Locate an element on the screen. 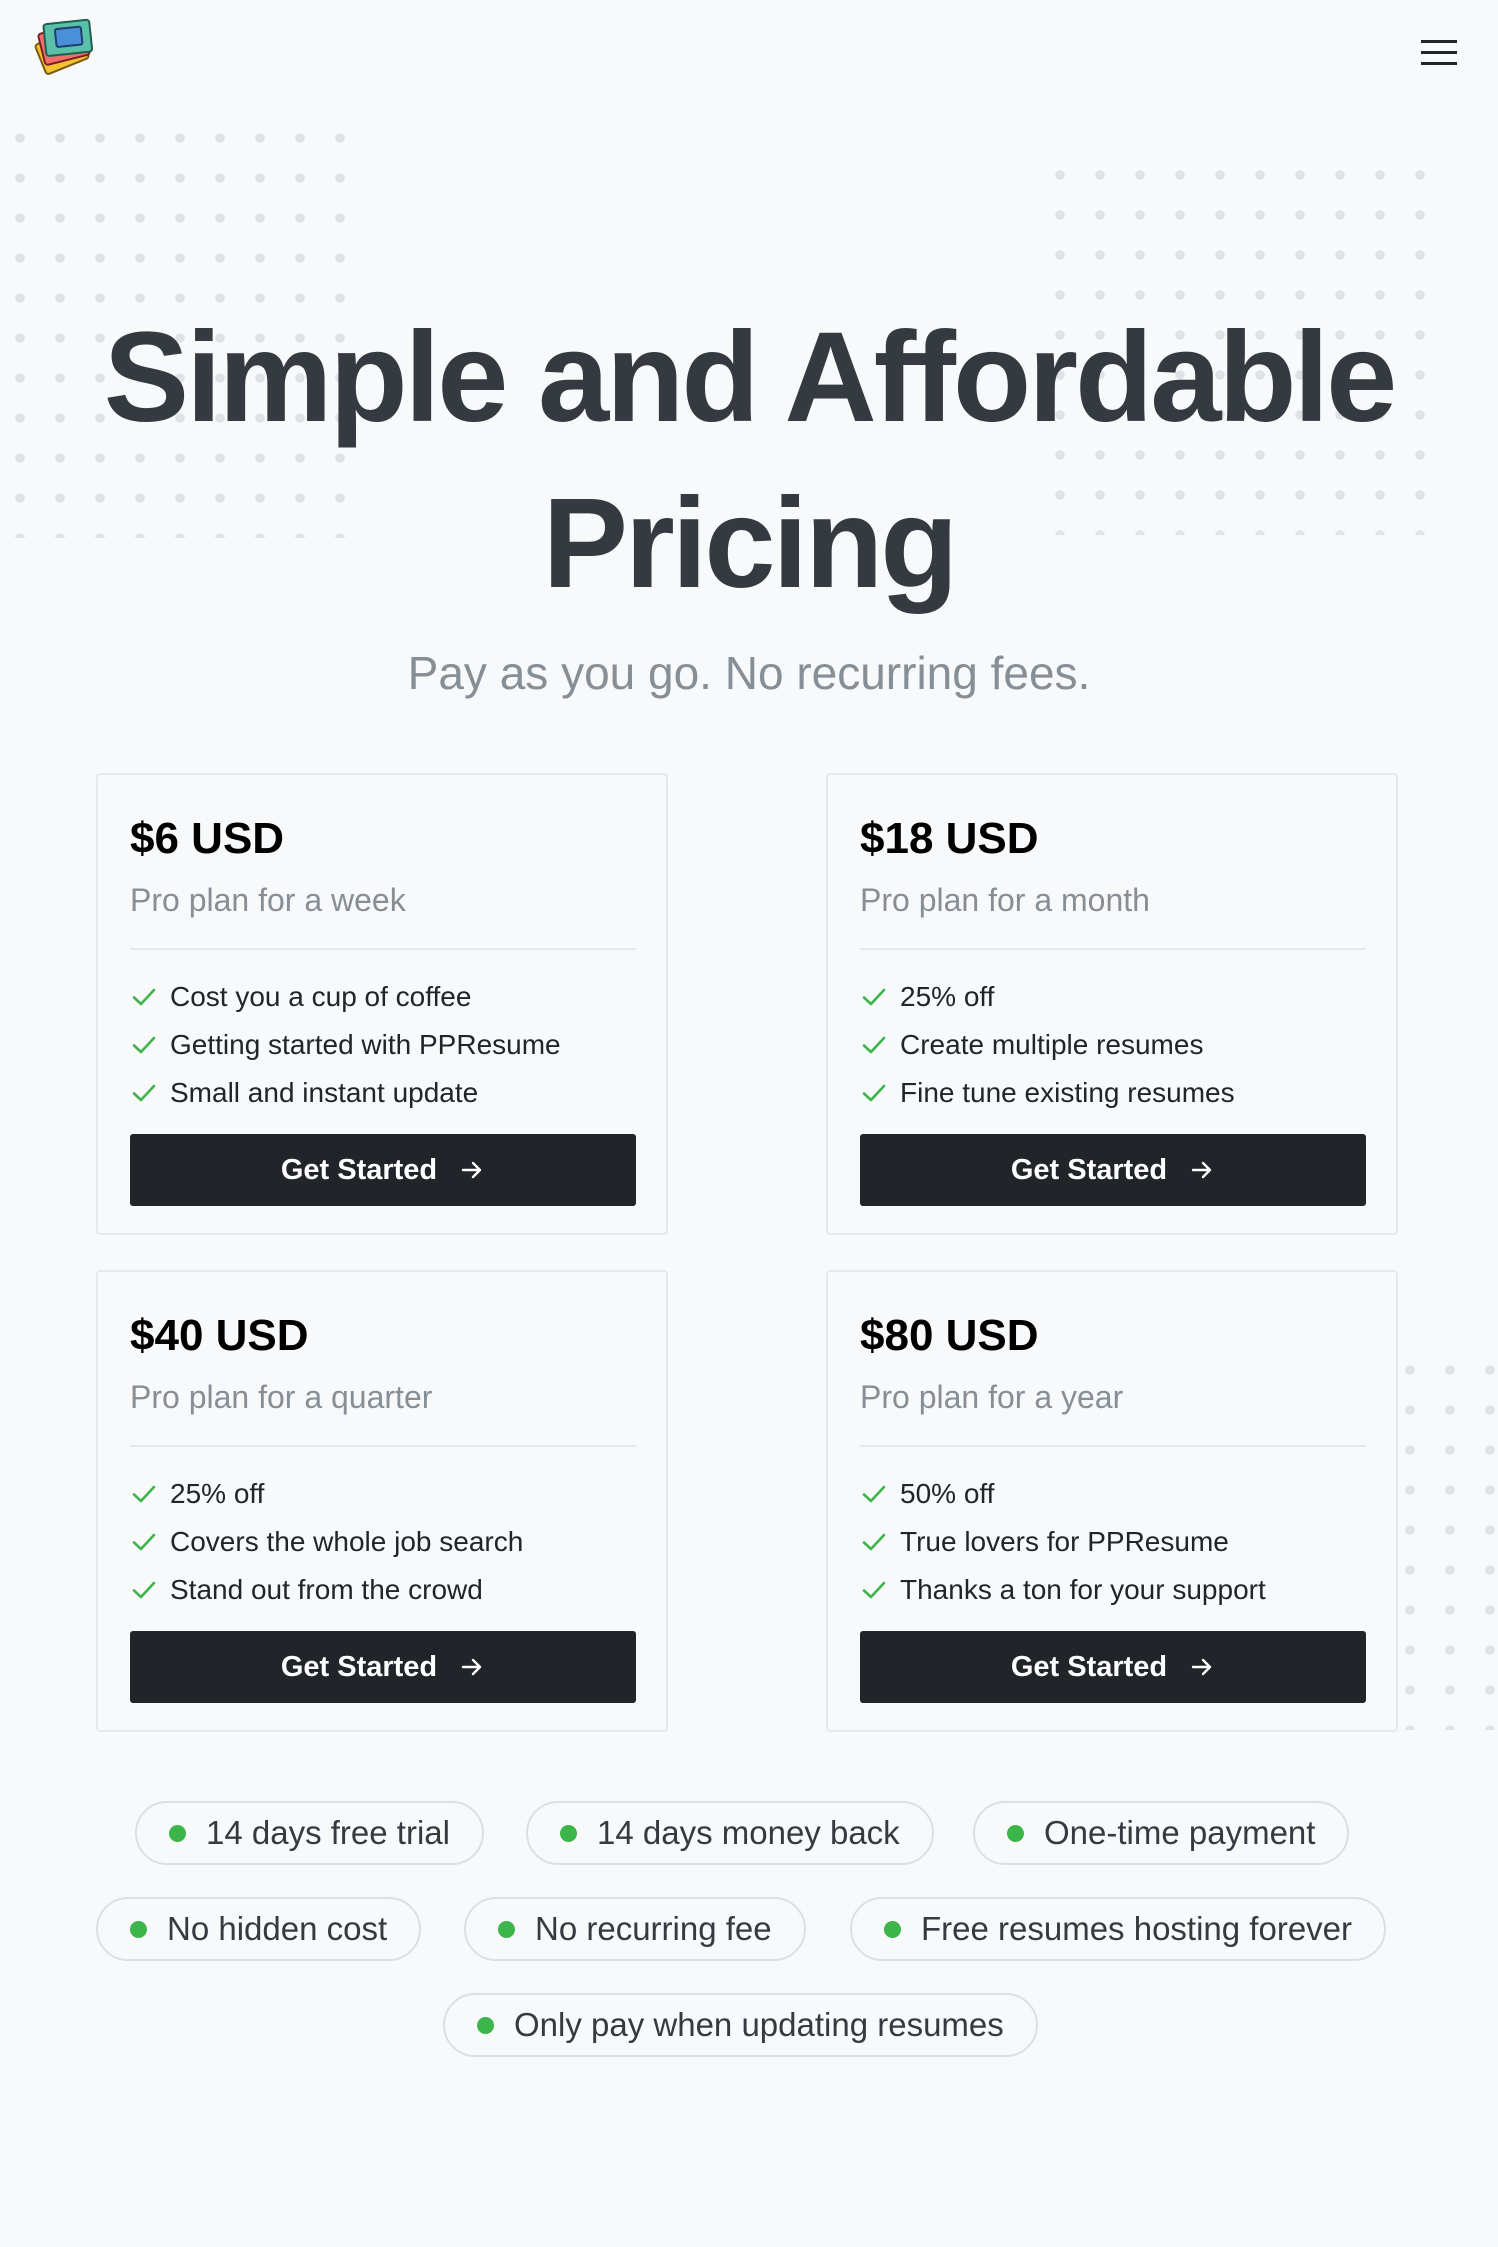 The image size is (1498, 2247). feature-badge: Free resumes hosting forever is located at coordinates (1118, 1929).